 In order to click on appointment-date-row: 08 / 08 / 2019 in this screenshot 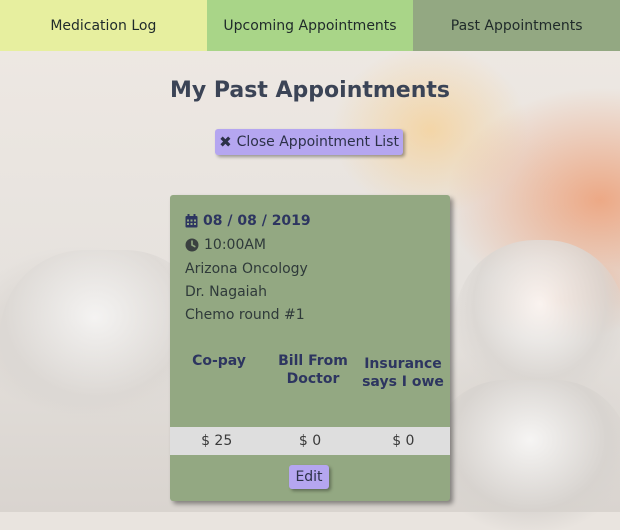, I will do `click(248, 221)`.